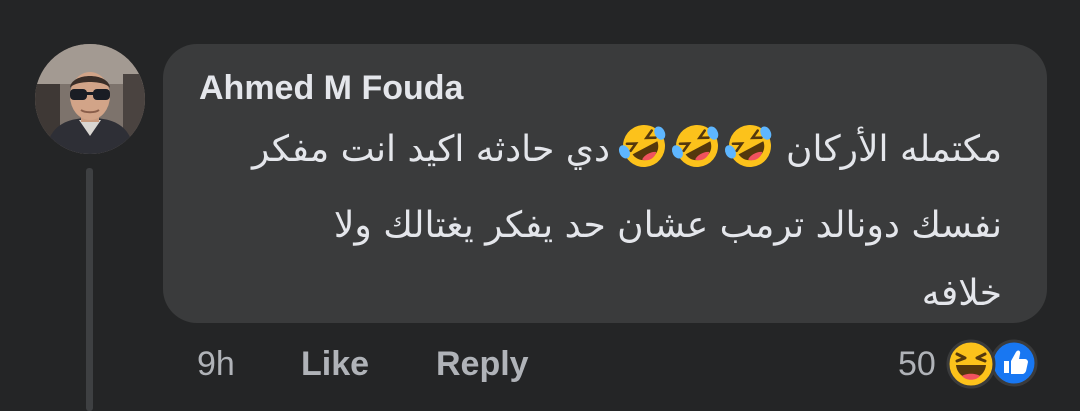 The height and width of the screenshot is (411, 1080). I want to click on reaction-icons, so click(993, 364).